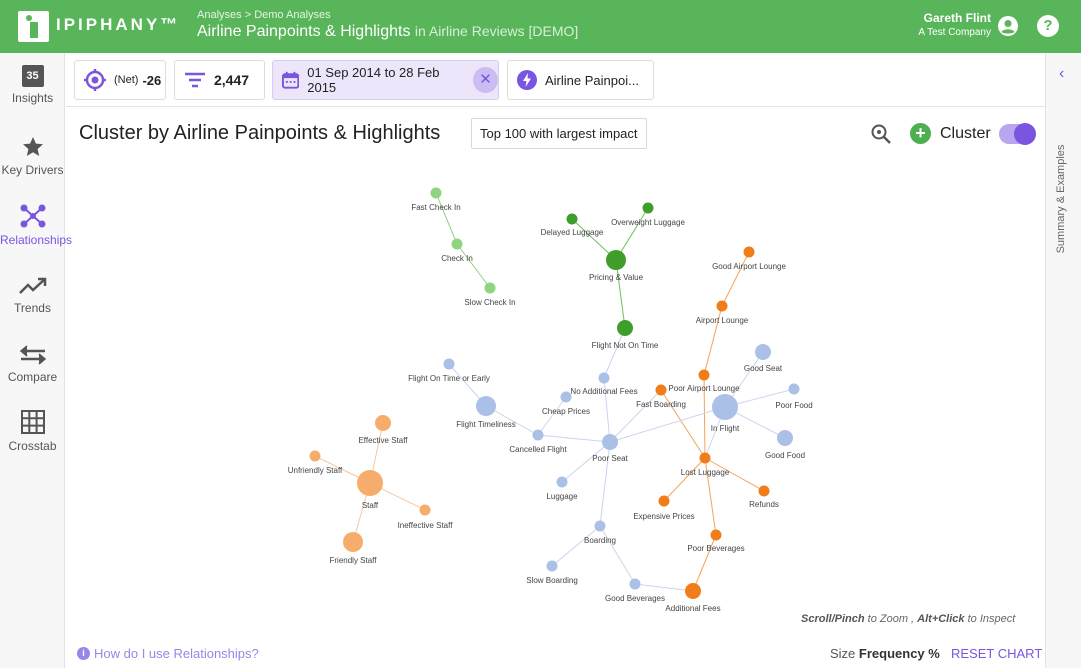 The height and width of the screenshot is (668, 1081). What do you see at coordinates (425, 510) in the screenshot?
I see `node-ineffective-staff` at bounding box center [425, 510].